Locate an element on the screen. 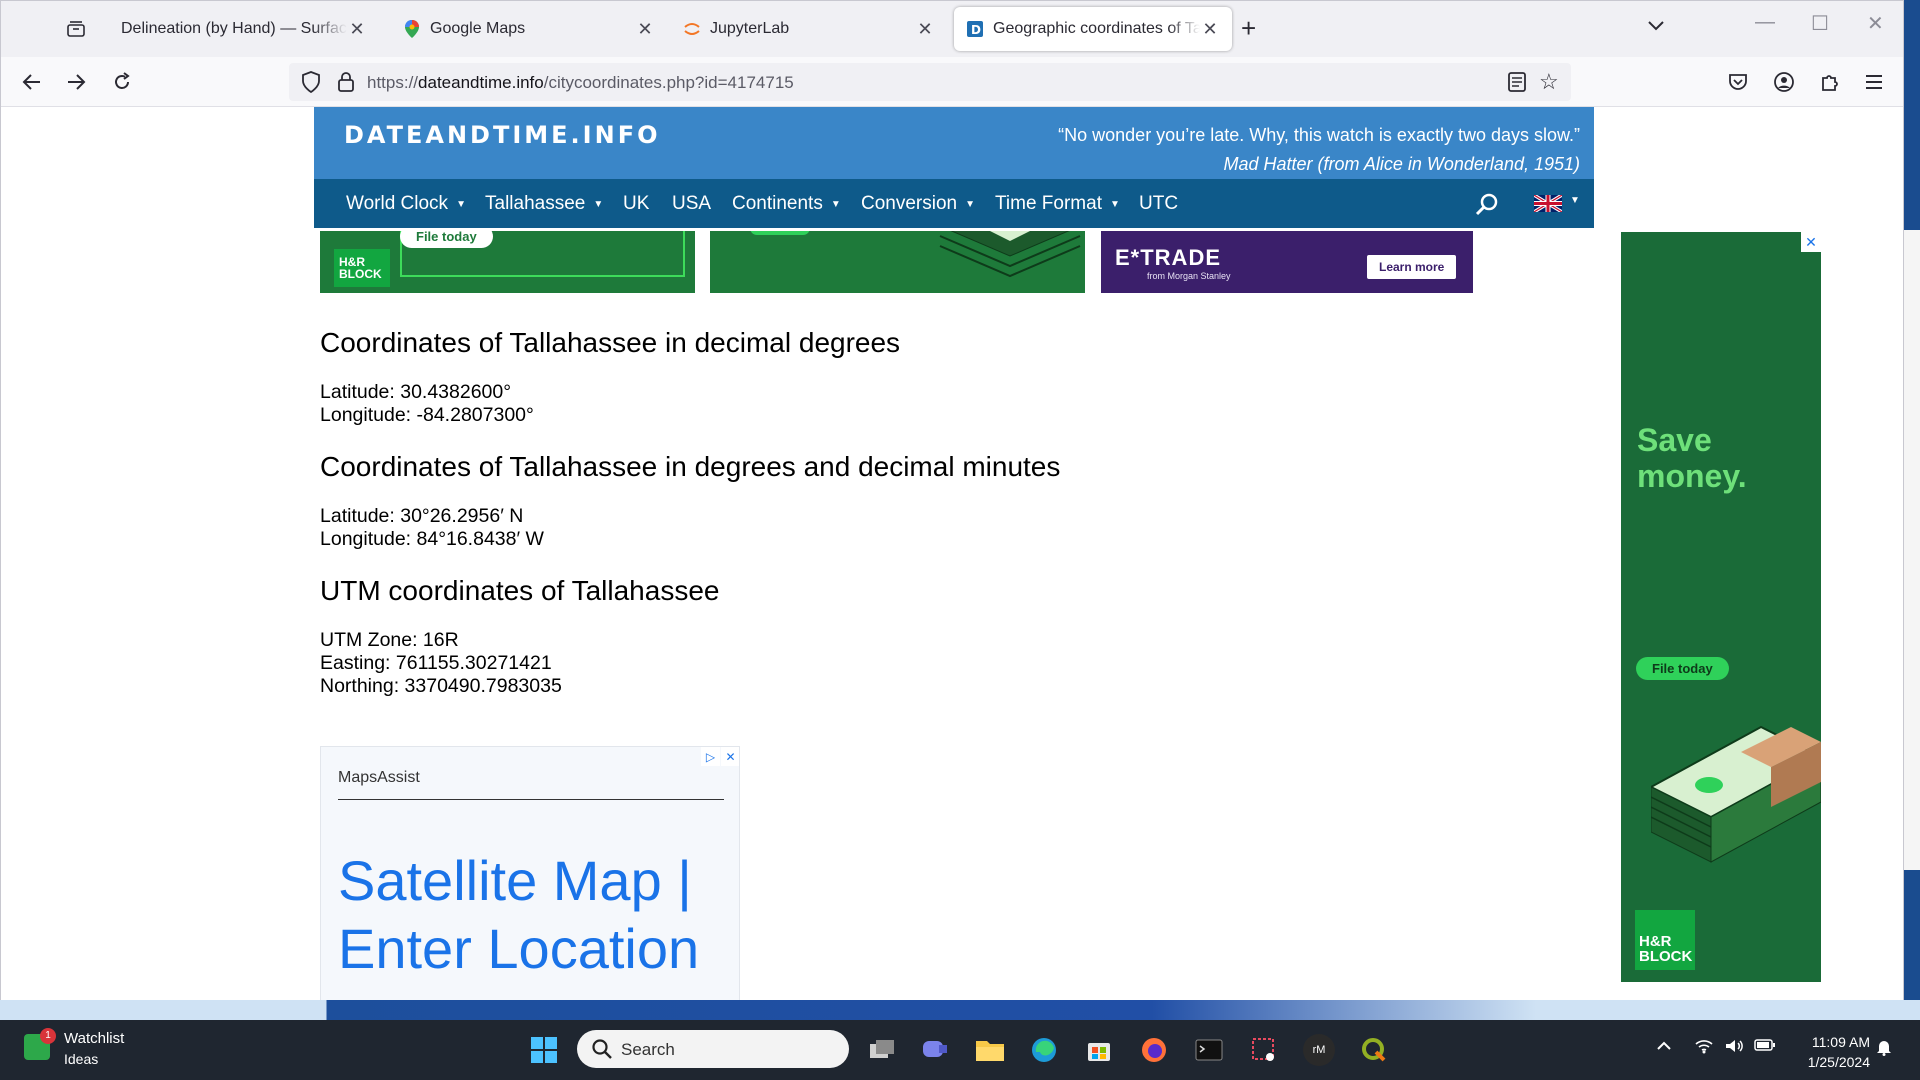 This screenshot has width=1920, height=1080. nav-tallahassee: Tallahassee ▼ is located at coordinates (544, 203).